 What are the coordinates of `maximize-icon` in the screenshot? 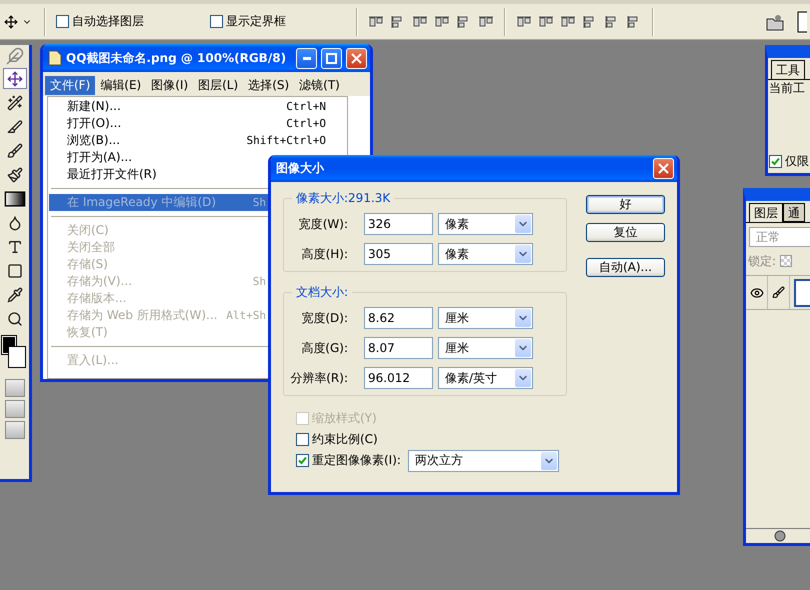 It's located at (331, 58).